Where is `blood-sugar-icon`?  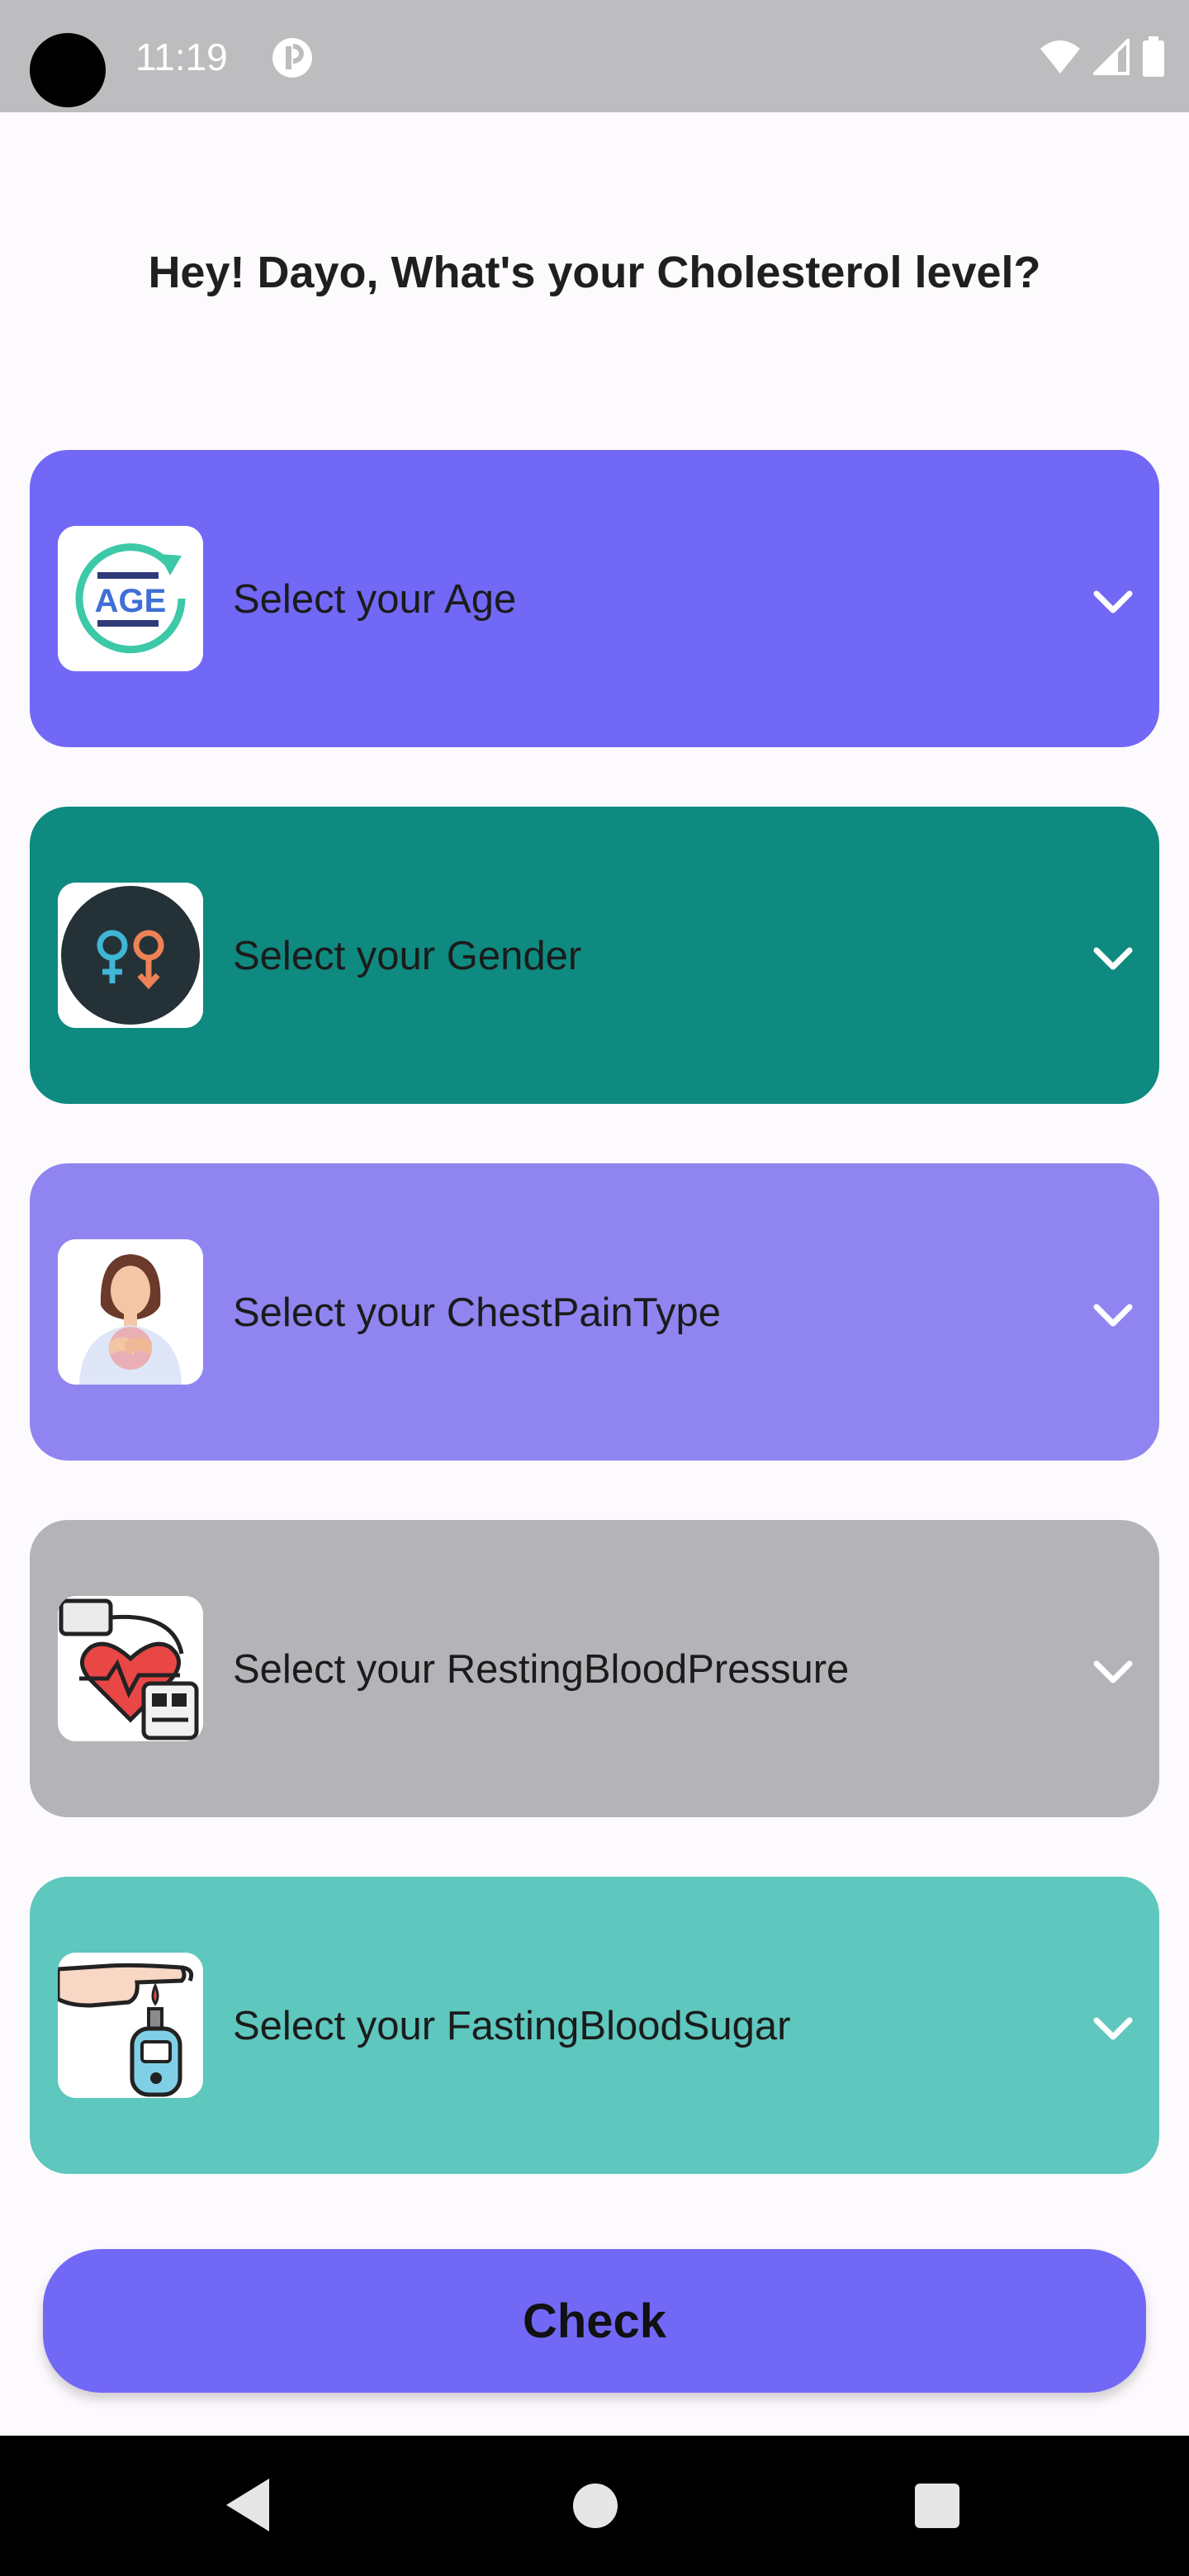 blood-sugar-icon is located at coordinates (130, 2025).